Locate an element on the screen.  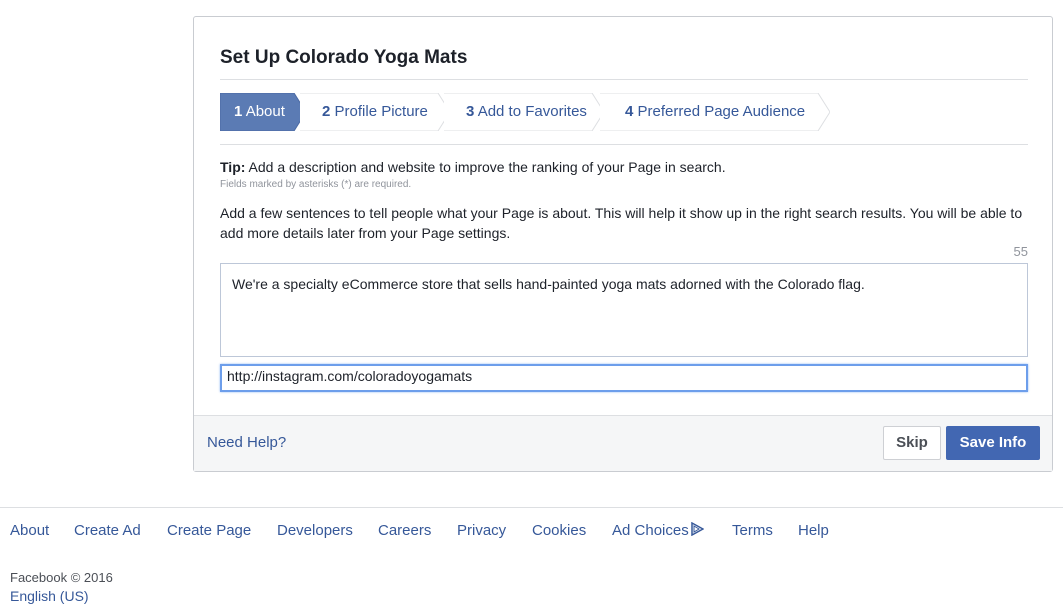
step-number: 1 is located at coordinates (238, 111).